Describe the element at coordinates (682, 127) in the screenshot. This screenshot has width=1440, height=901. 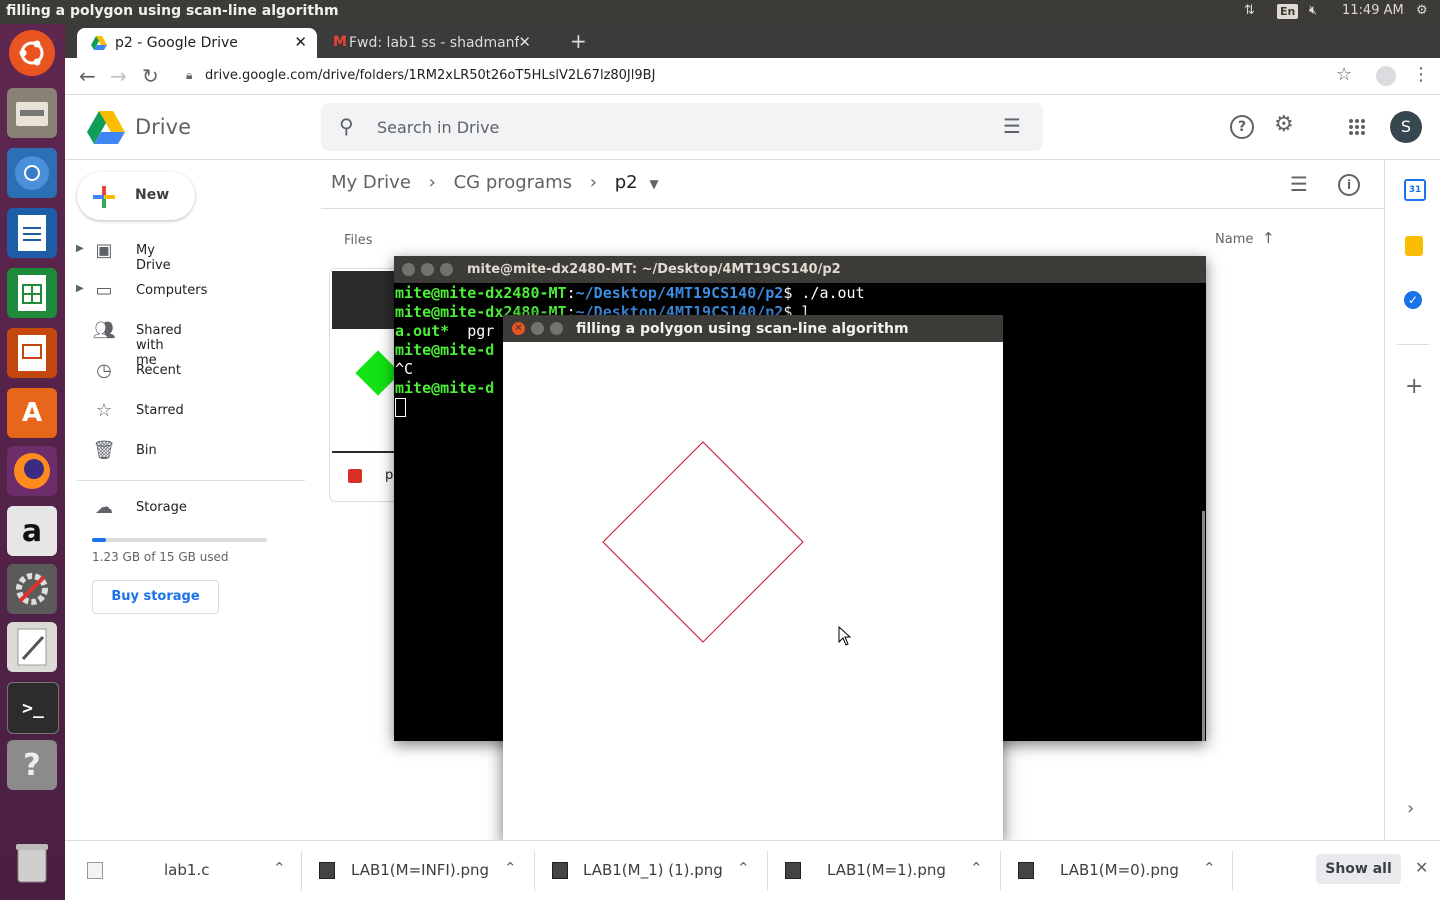
I see `search-bar: ⚲ Search in Drive ☰` at that location.